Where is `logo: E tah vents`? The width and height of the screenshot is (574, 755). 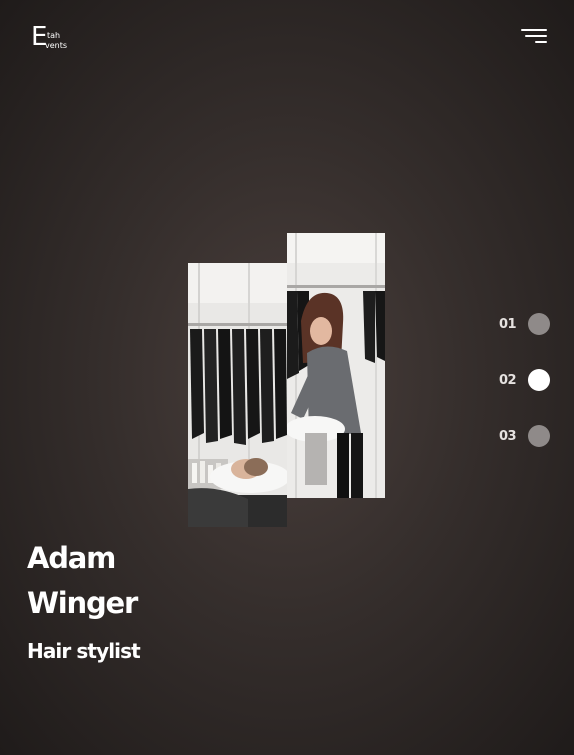
logo: E tah vents is located at coordinates (53, 38).